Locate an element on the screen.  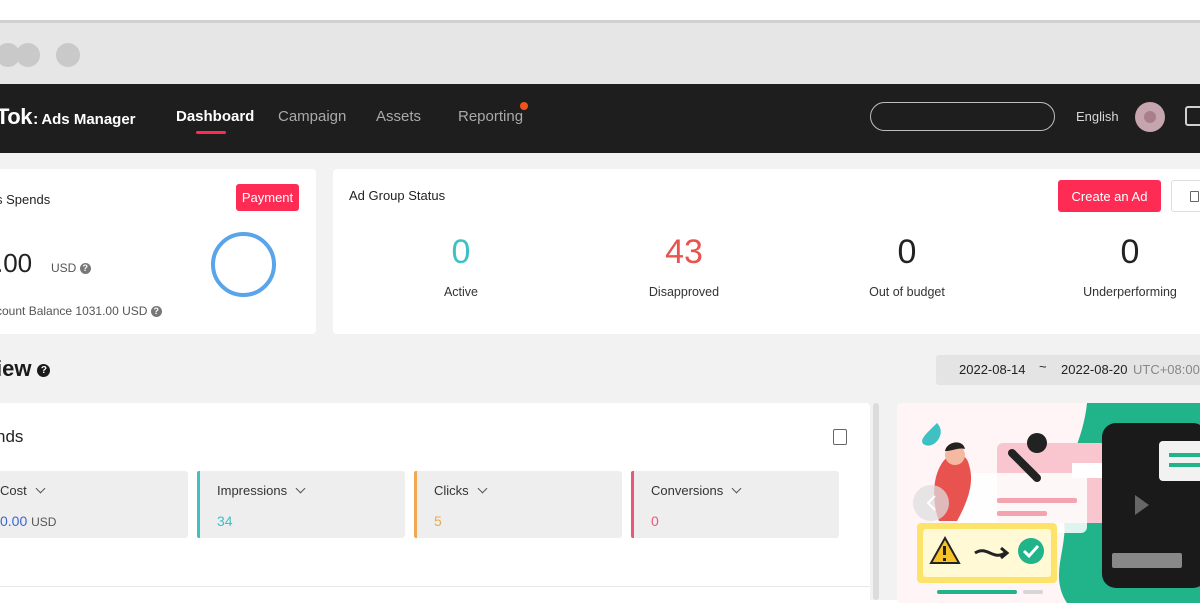
account-balance: count Balance 1031.00 USD ? is located at coordinates (81, 311).